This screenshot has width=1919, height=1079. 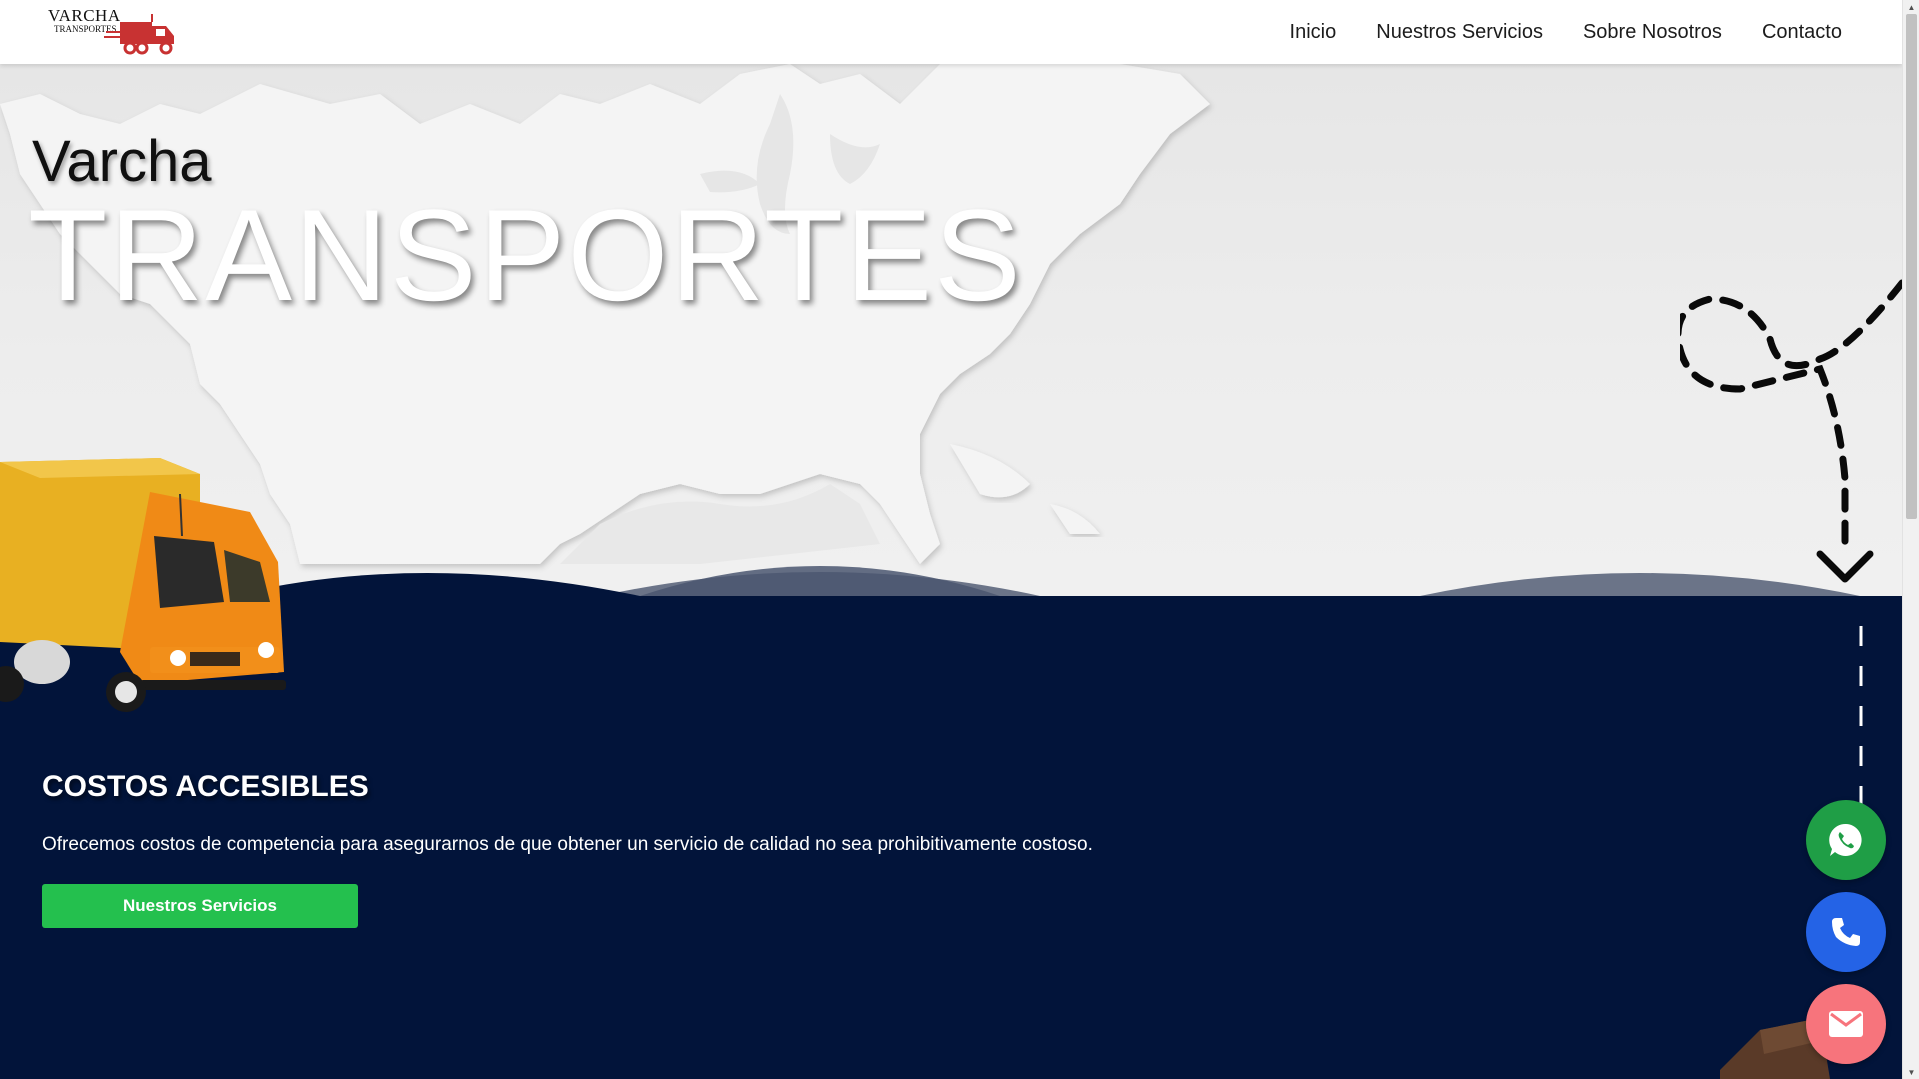 I want to click on phone-button, so click(x=1846, y=932).